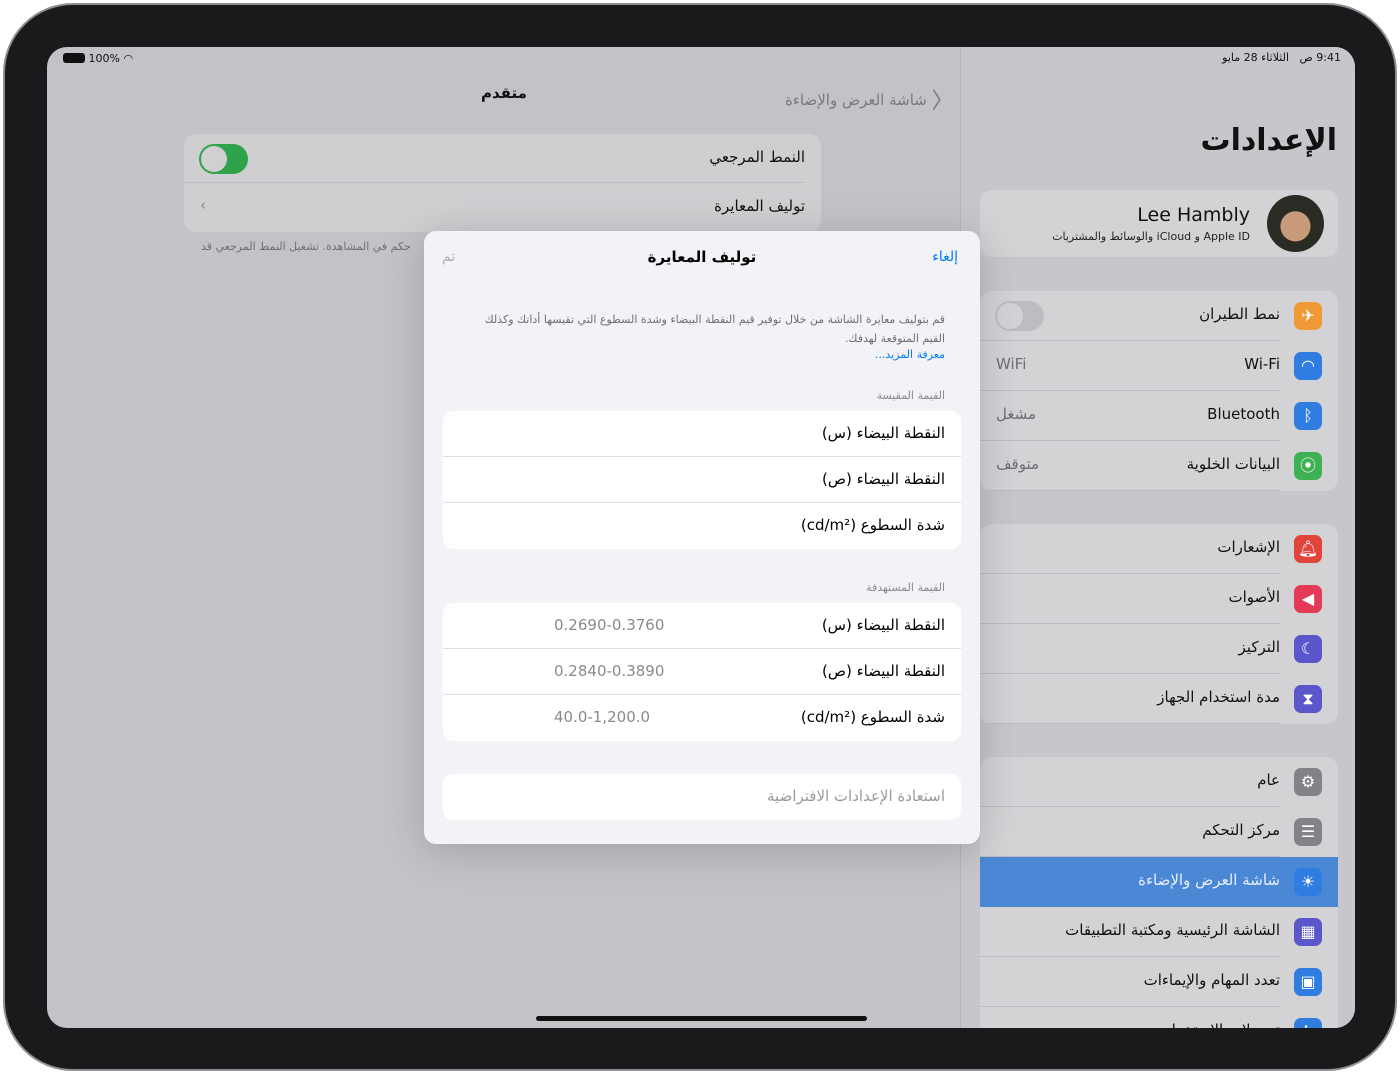 This screenshot has height=1074, width=1400. Describe the element at coordinates (1308, 599) in the screenshot. I see `speaker-icon: ◀` at that location.